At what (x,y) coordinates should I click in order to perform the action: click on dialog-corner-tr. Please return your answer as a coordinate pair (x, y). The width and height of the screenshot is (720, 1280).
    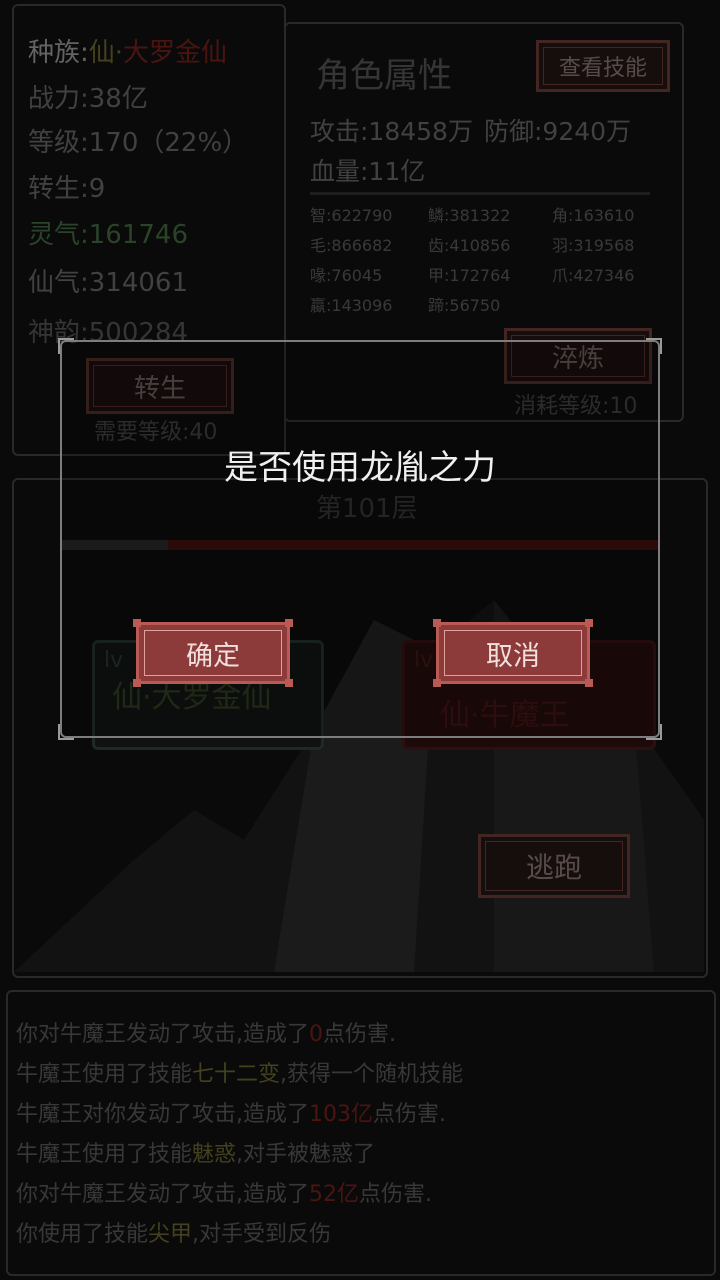
    Looking at the image, I should click on (654, 346).